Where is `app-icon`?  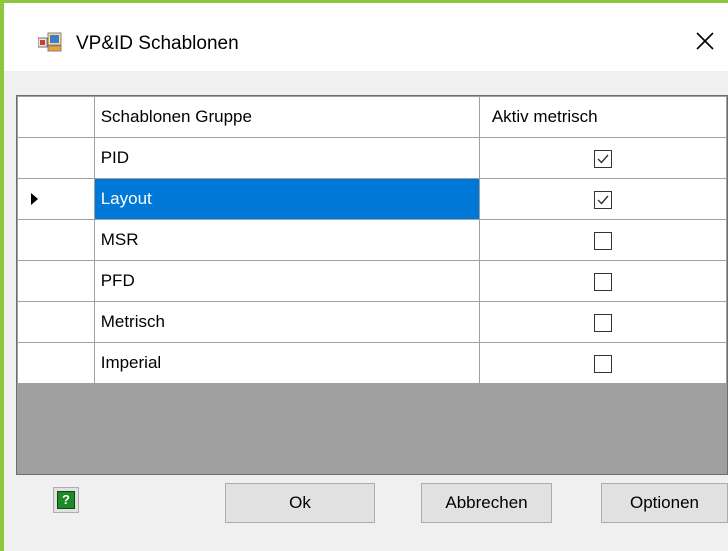
app-icon is located at coordinates (49, 42).